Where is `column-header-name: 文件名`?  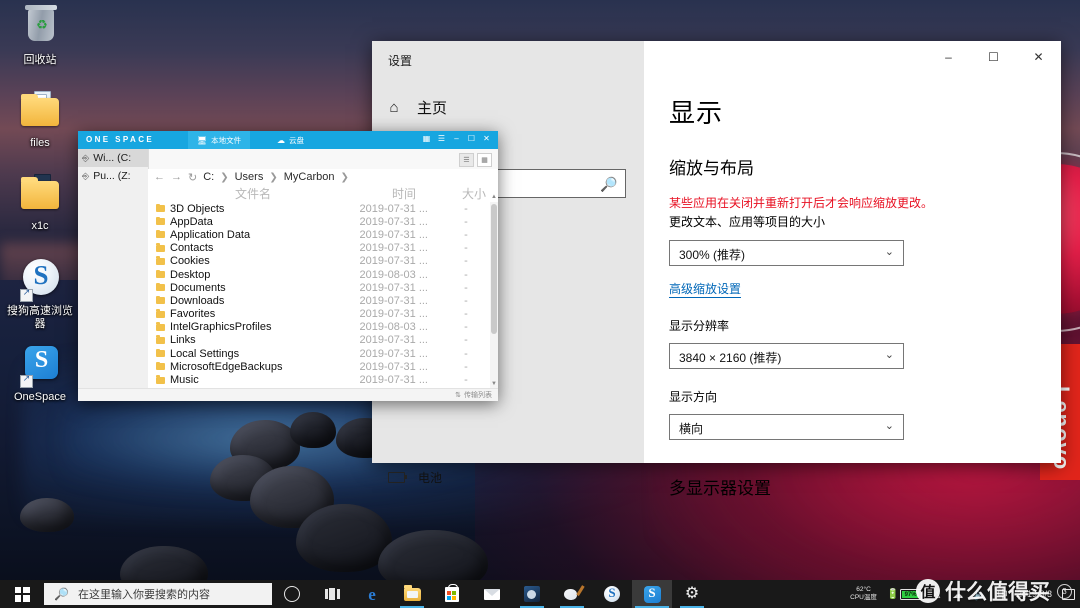
column-header-name: 文件名 is located at coordinates (253, 193).